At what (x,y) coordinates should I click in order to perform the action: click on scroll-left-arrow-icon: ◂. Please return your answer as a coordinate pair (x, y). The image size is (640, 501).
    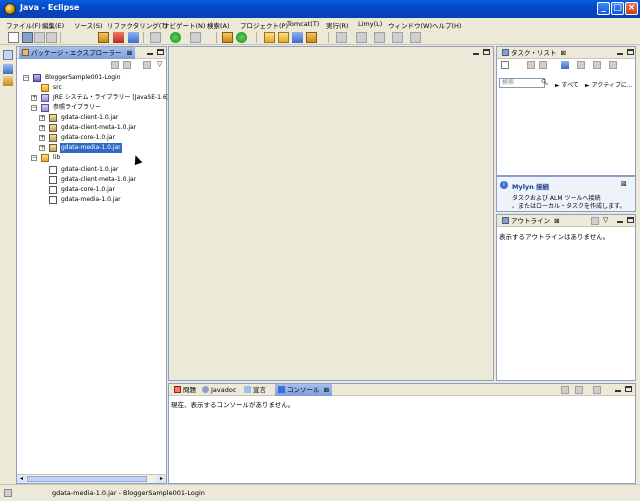
    Looking at the image, I should click on (21, 479).